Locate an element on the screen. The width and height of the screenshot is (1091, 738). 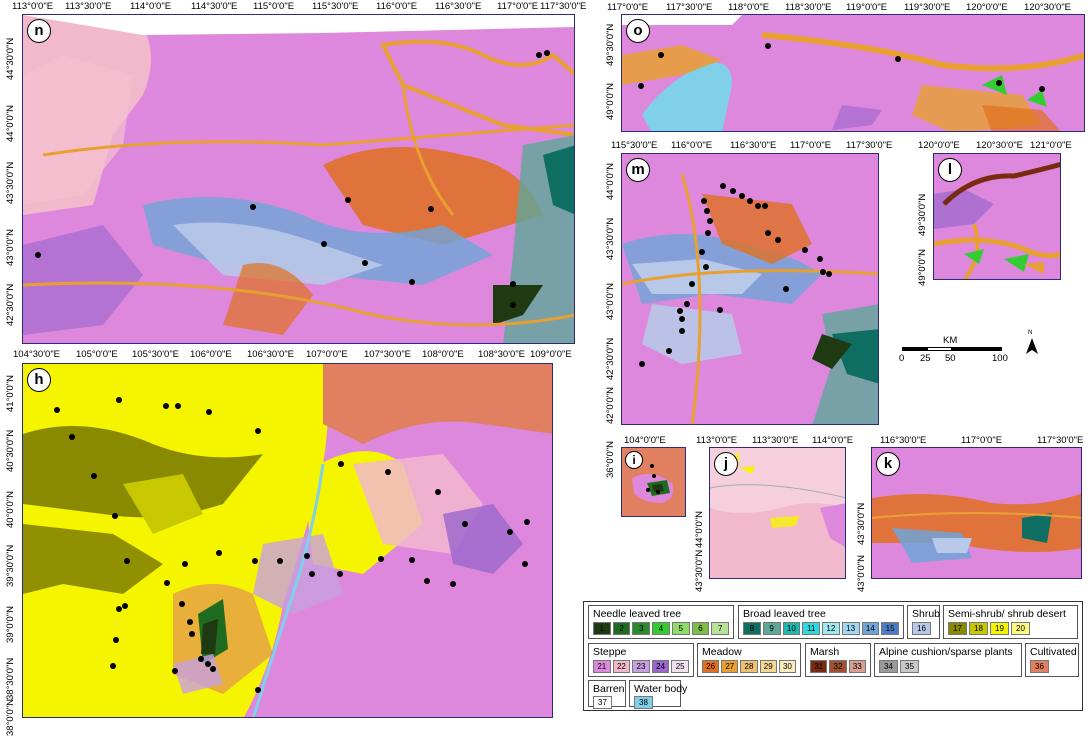
tick: 118°30'0"E is located at coordinates (808, 7).